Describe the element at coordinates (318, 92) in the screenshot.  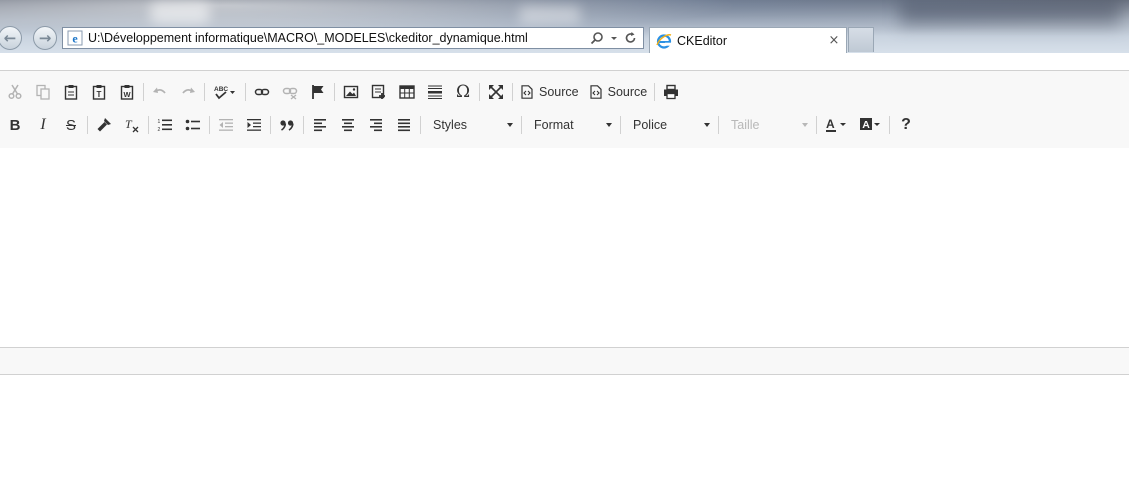
I see `anchor-flag-icon` at that location.